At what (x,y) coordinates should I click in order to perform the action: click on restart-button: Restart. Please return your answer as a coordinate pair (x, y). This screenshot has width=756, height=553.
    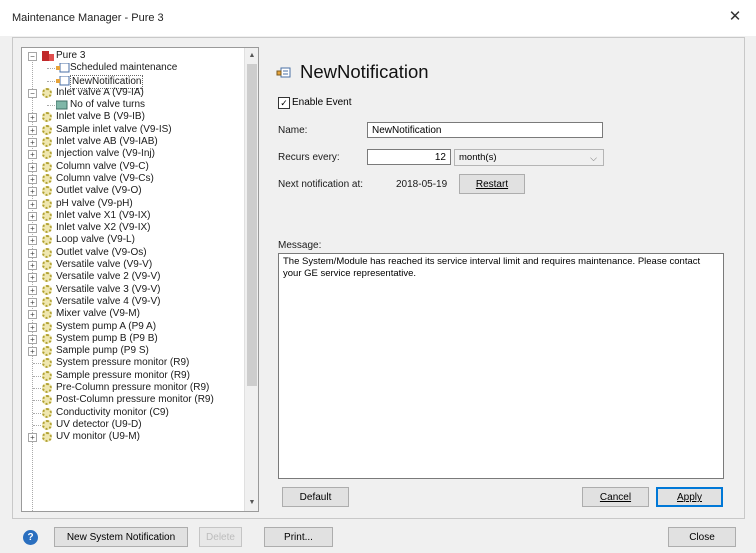
    Looking at the image, I should click on (492, 184).